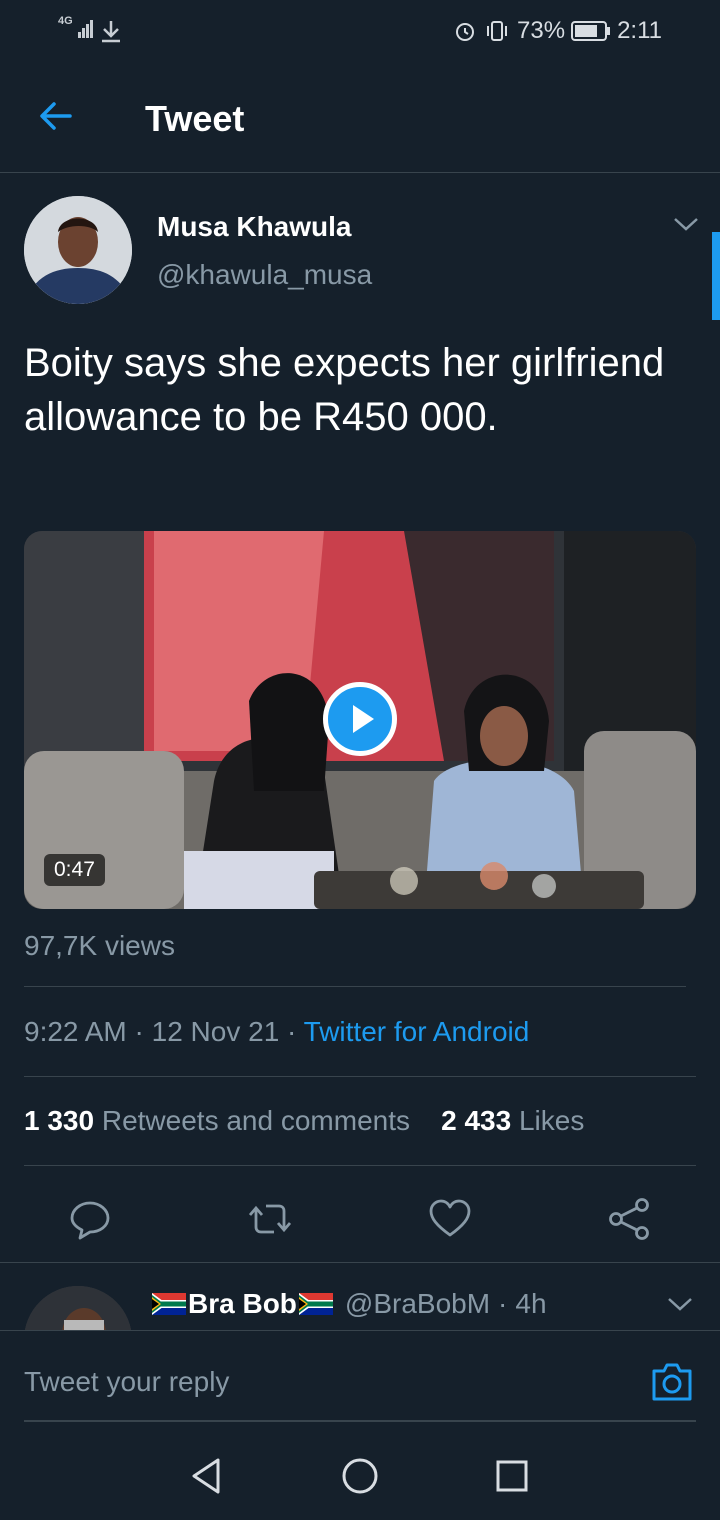 The width and height of the screenshot is (720, 1520). I want to click on battery-icon, so click(591, 31).